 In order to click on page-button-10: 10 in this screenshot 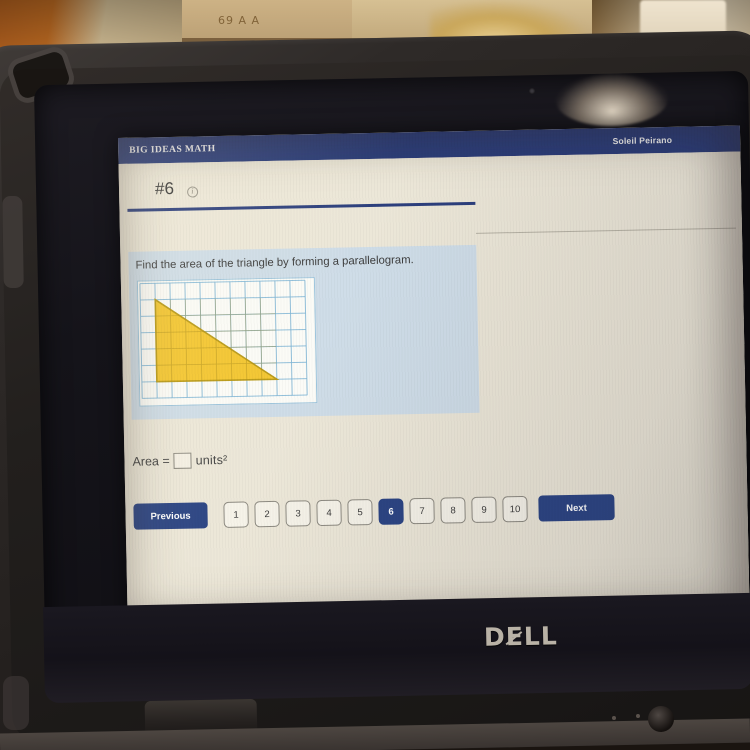, I will do `click(515, 509)`.